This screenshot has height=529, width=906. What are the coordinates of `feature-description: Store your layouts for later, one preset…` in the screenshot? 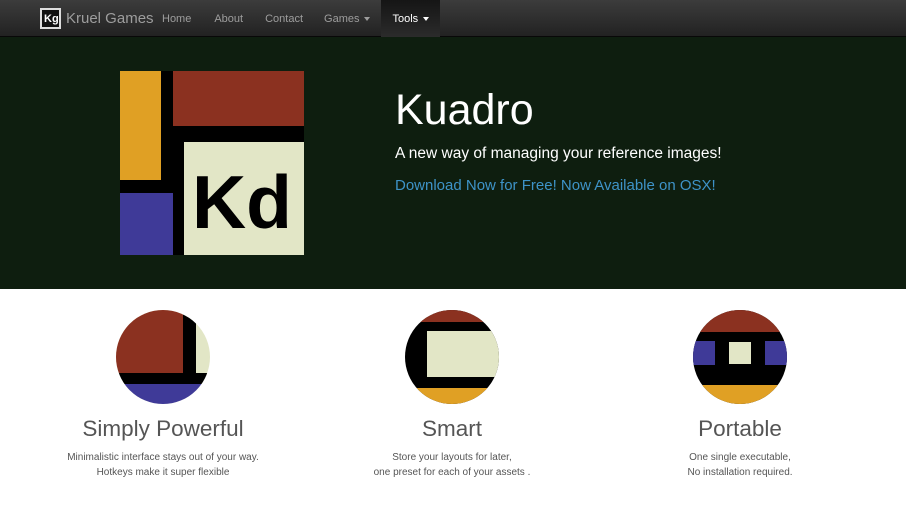 It's located at (452, 465).